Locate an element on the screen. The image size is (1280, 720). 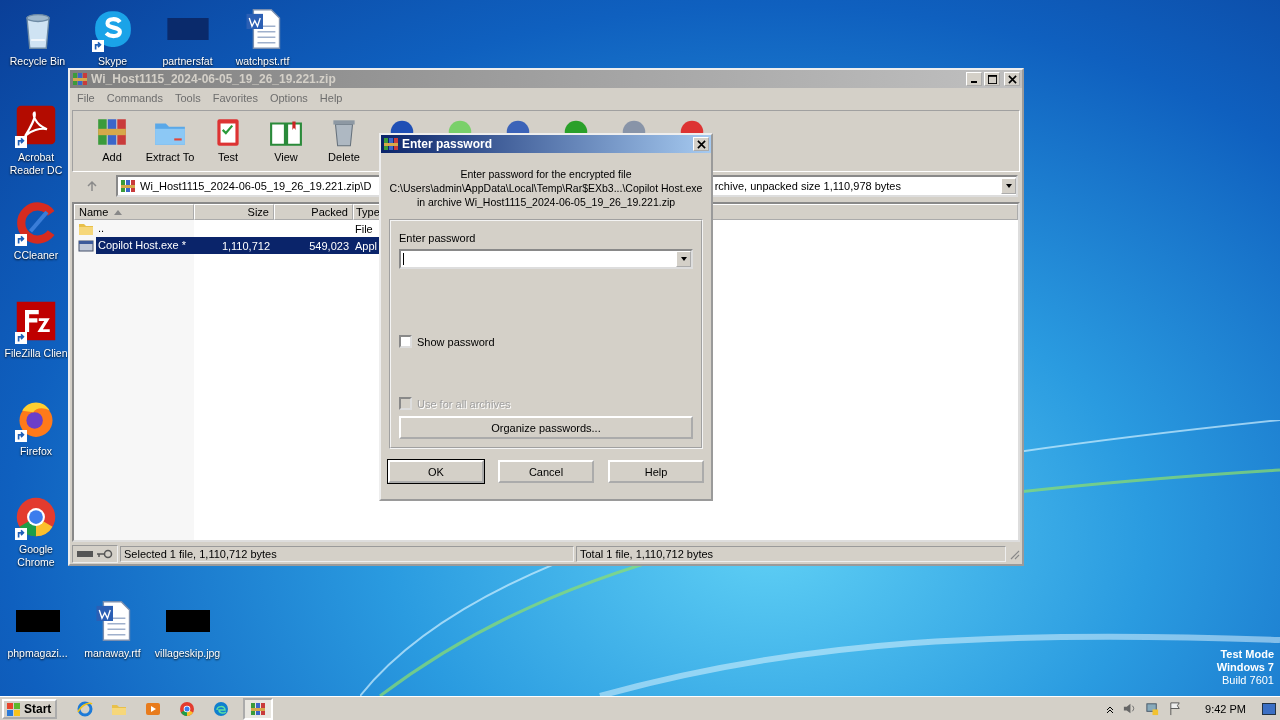
desktop-icon-label: Firefox is located at coordinates (36, 451).